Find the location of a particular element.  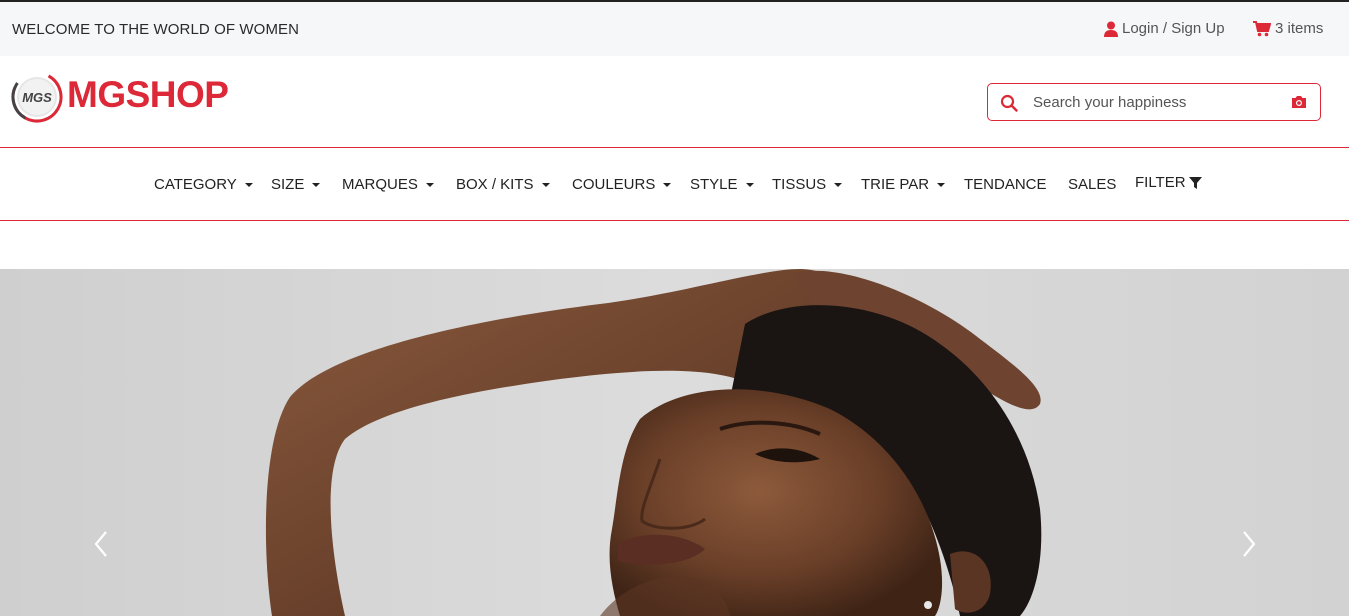

nav-item-couleurs: COULEURS is located at coordinates (622, 184).